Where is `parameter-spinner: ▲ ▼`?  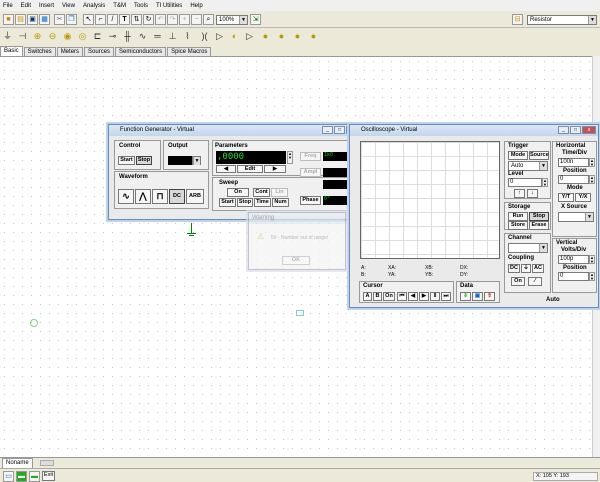 parameter-spinner: ▲ ▼ is located at coordinates (290, 157).